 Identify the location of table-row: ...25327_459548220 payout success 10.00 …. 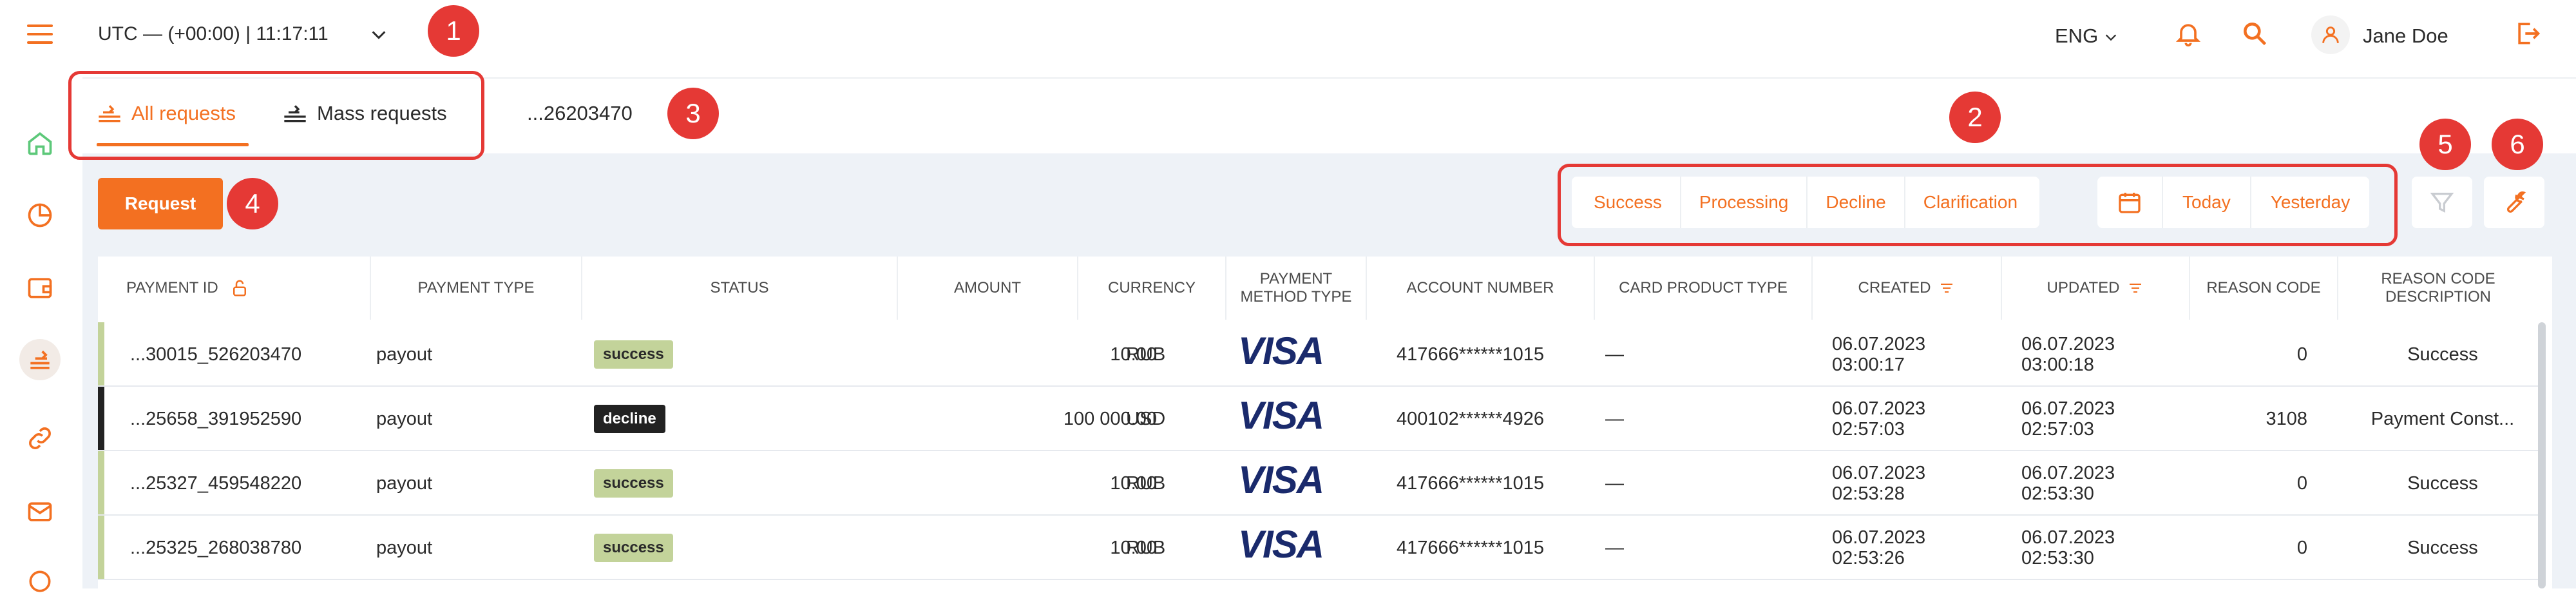
(1318, 484).